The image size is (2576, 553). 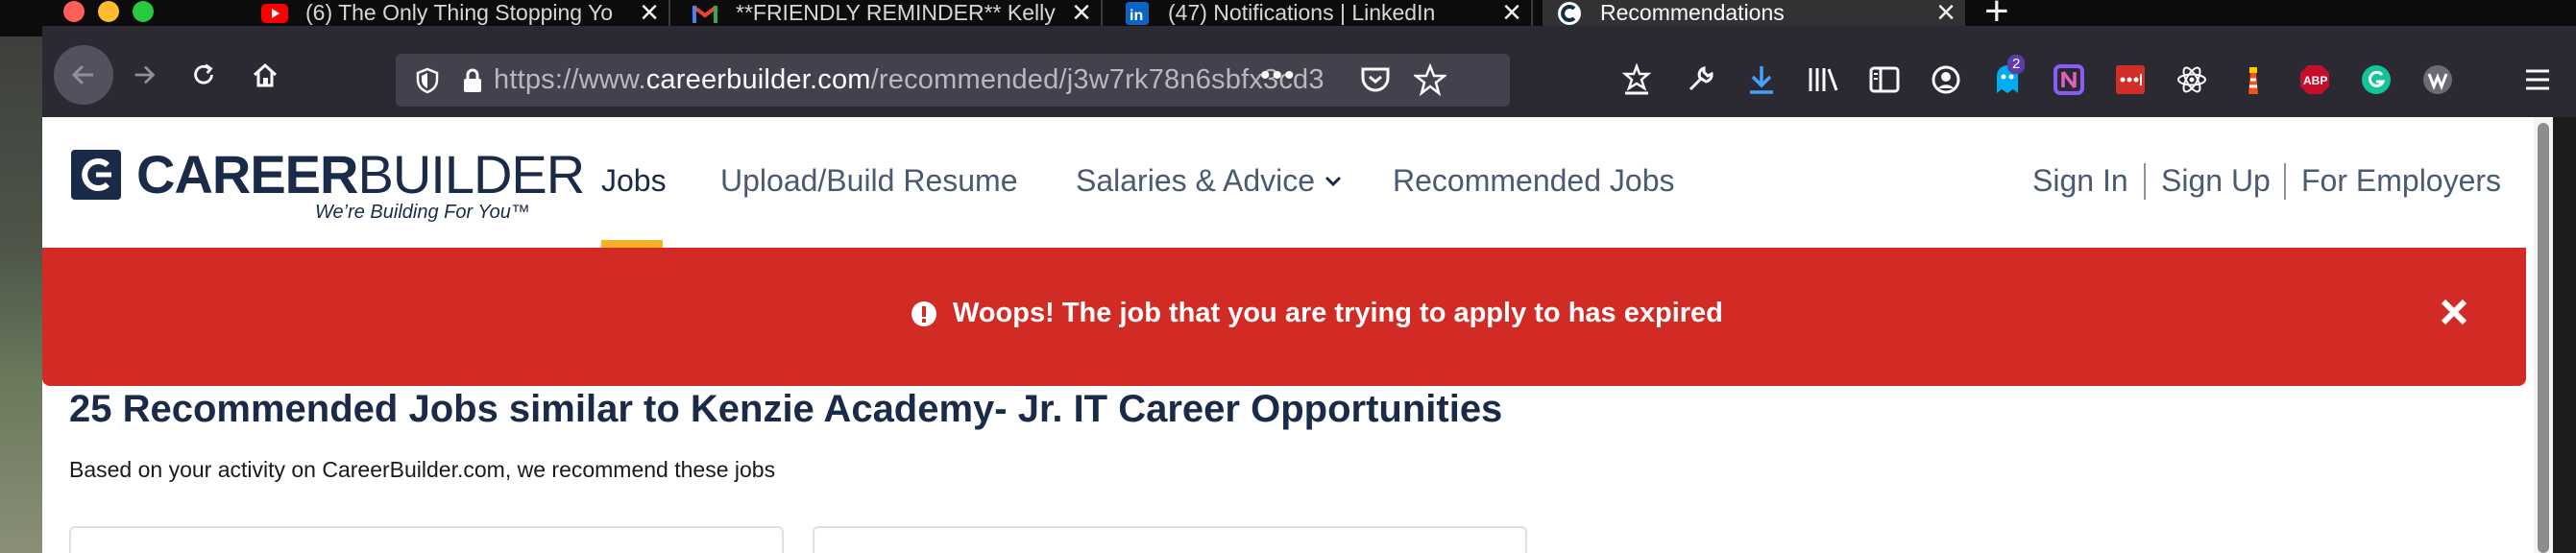 I want to click on back-button, so click(x=83, y=75).